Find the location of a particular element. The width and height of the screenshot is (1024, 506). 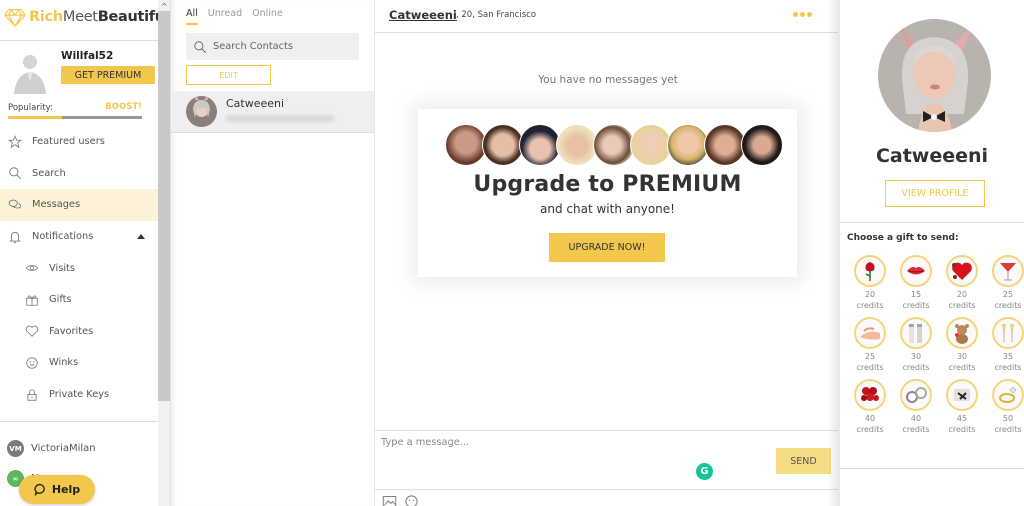

username: Willfal52 is located at coordinates (87, 56).